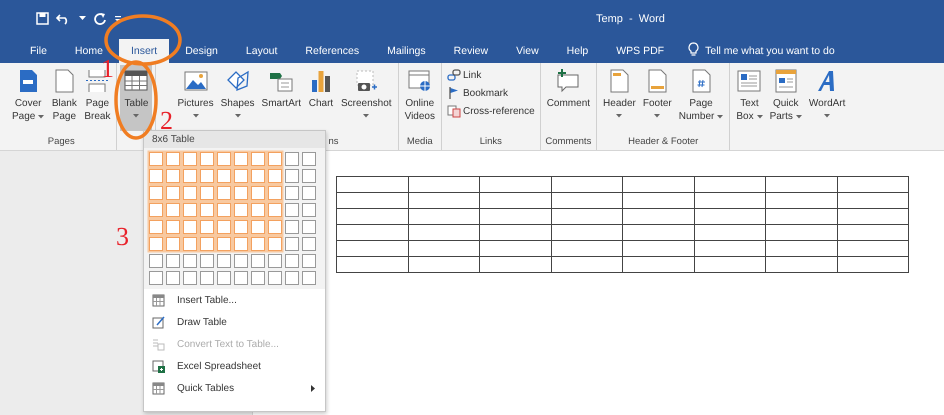 The image size is (944, 415). I want to click on ribbon-tab: View, so click(527, 51).